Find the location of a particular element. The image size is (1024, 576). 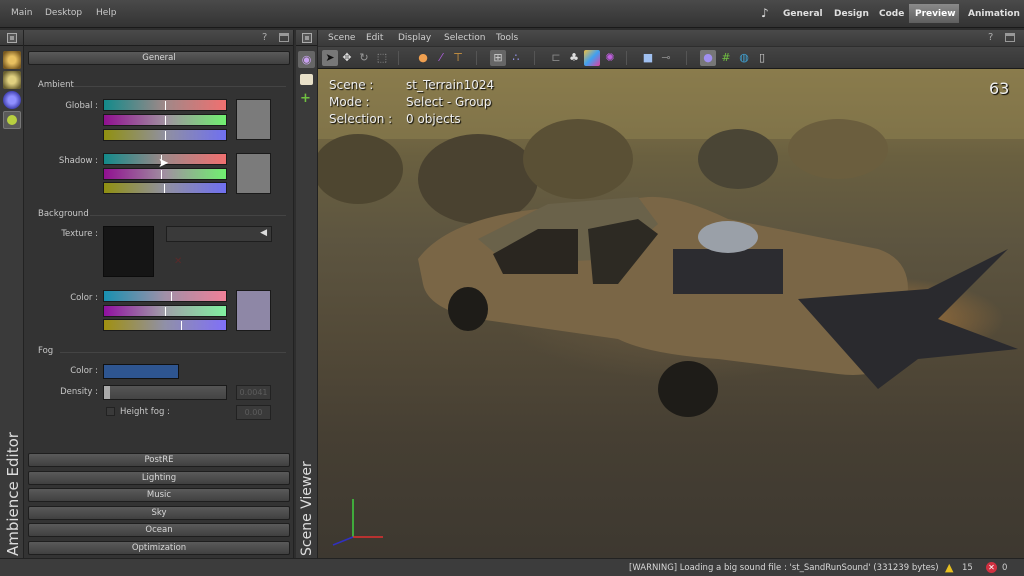

warning-icon: ▲ is located at coordinates (949, 567).